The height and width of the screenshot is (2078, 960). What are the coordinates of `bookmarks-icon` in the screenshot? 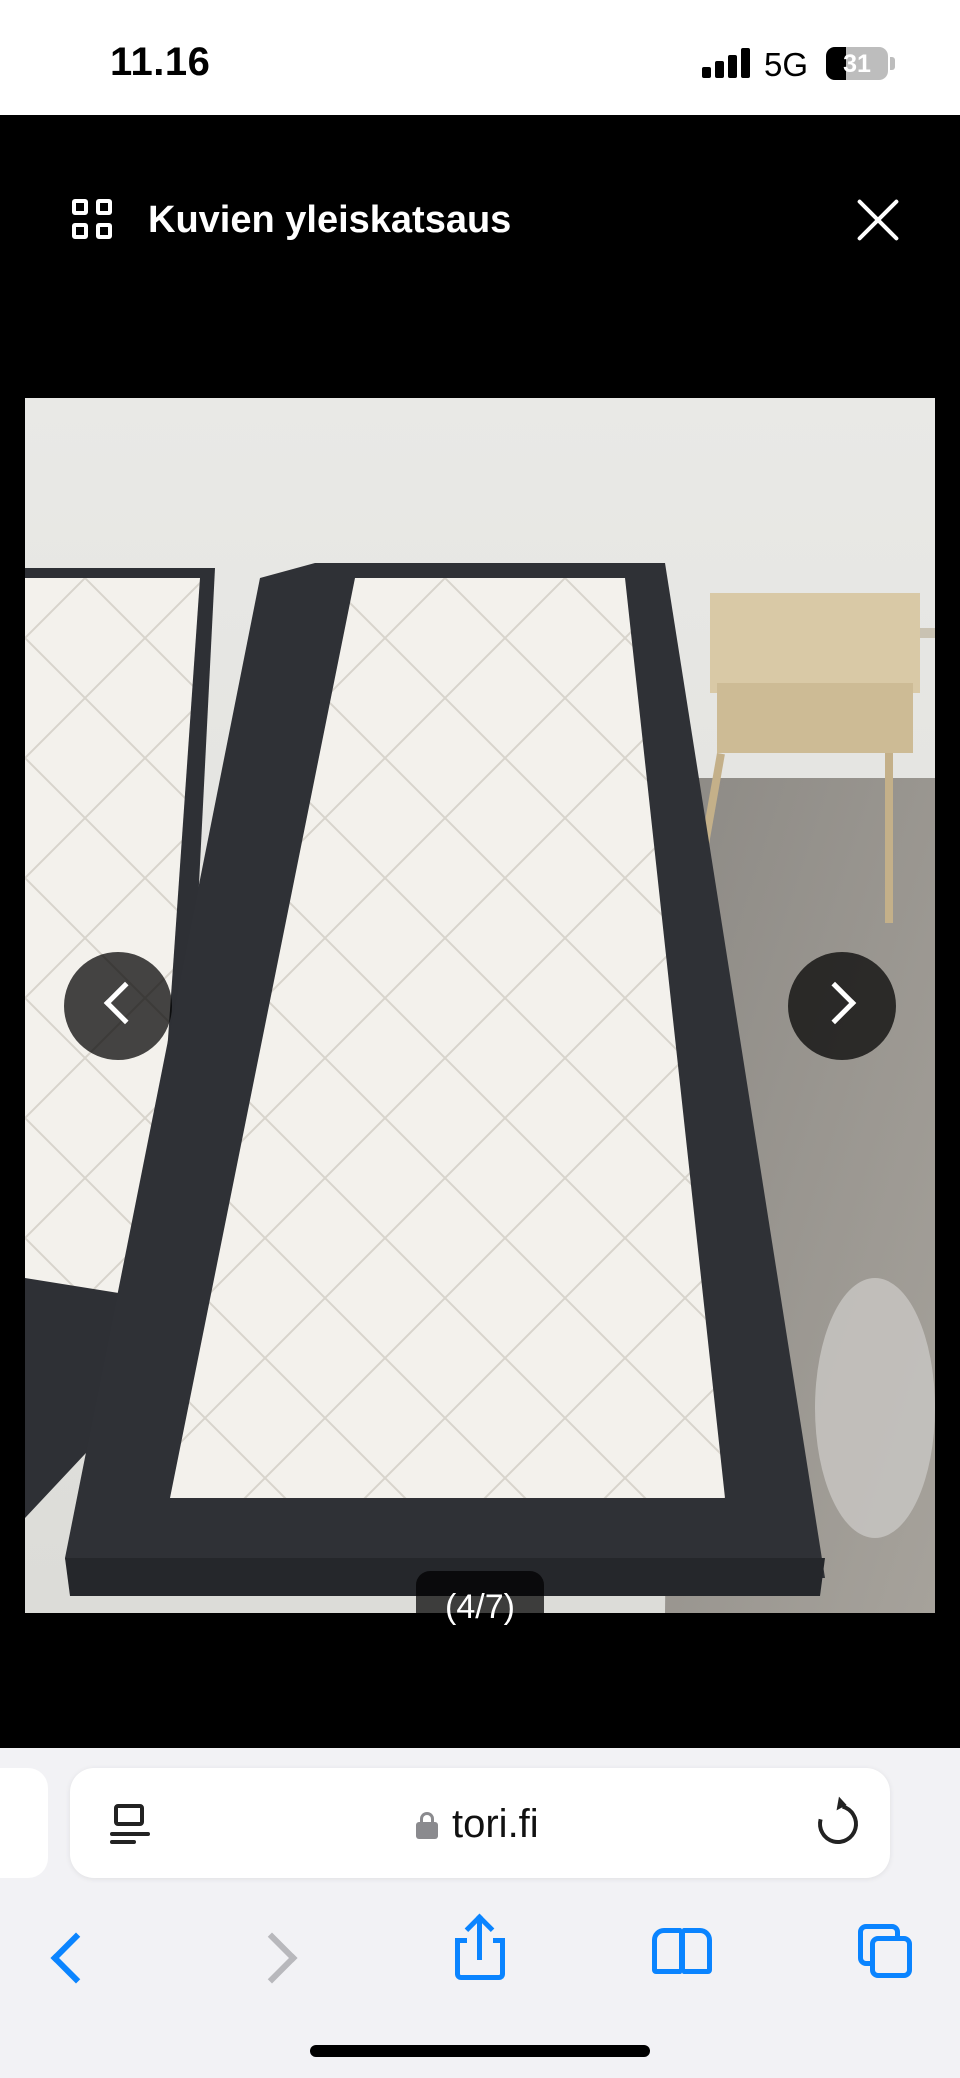 It's located at (682, 1951).